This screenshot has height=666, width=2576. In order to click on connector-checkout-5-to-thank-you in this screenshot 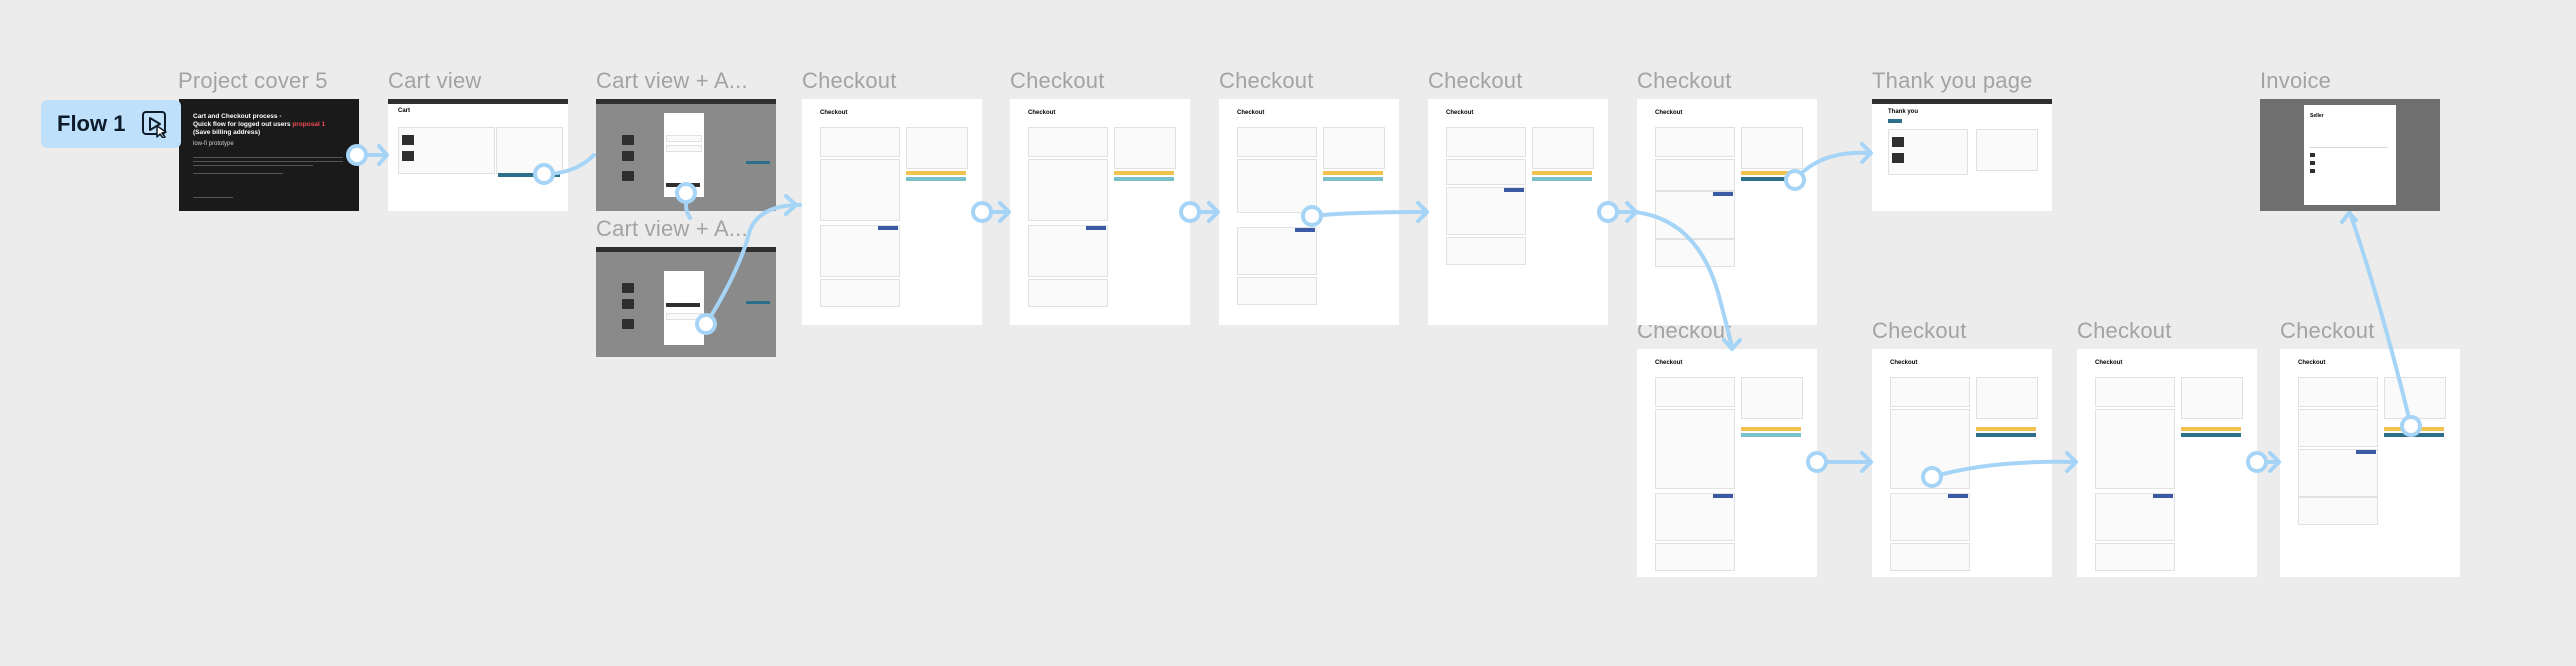, I will do `click(1832, 166)`.